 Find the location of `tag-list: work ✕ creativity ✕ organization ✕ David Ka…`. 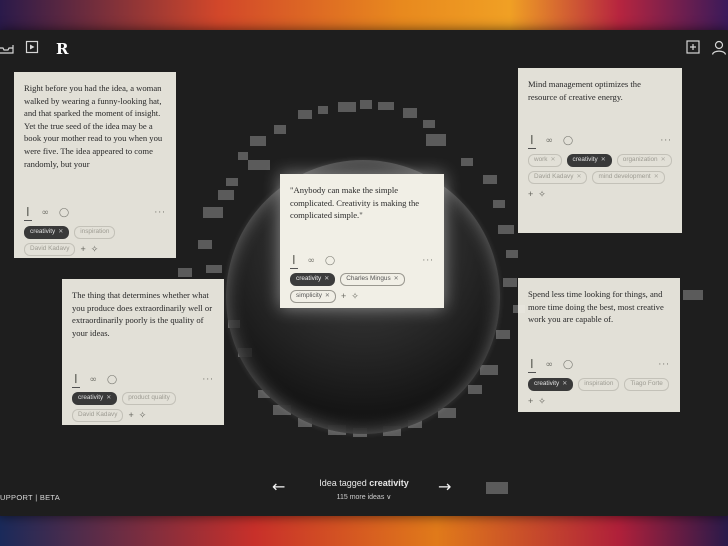

tag-list: work ✕ creativity ✕ organization ✕ David Ka… is located at coordinates (600, 177).